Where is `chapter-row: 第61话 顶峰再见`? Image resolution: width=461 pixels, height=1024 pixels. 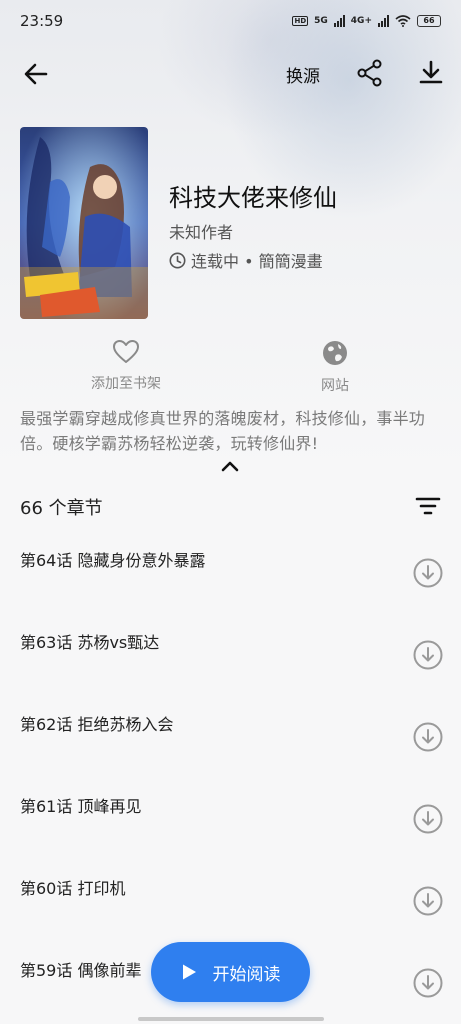
chapter-row: 第61话 顶峰再见 is located at coordinates (230, 834).